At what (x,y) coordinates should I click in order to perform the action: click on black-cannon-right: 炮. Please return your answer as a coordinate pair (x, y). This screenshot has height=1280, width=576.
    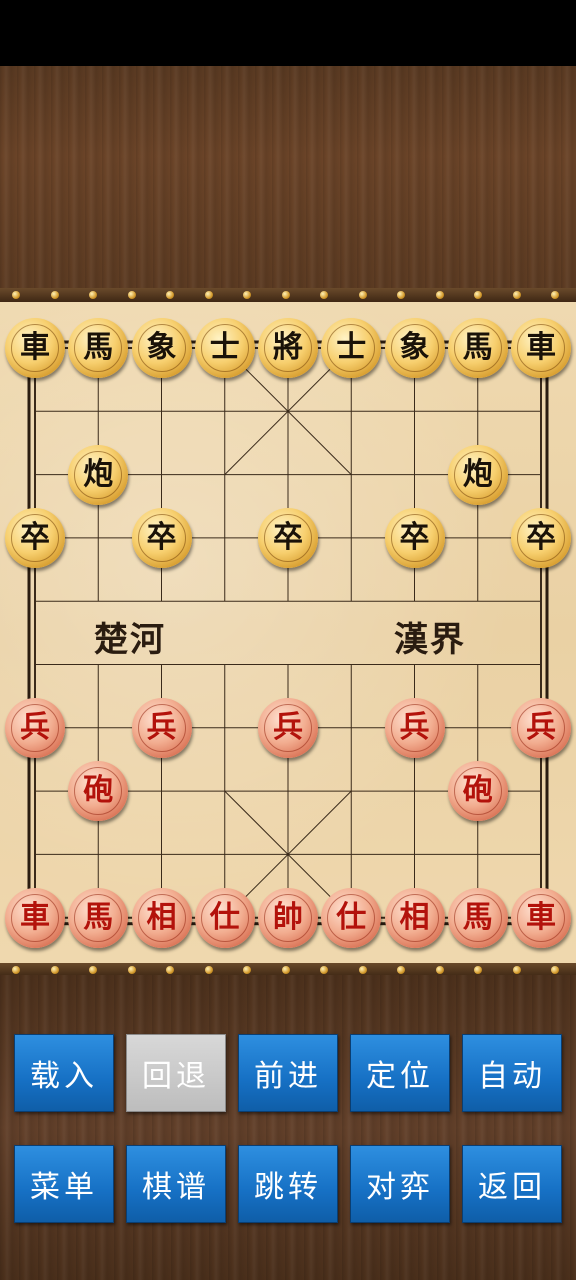
    Looking at the image, I should click on (477, 474).